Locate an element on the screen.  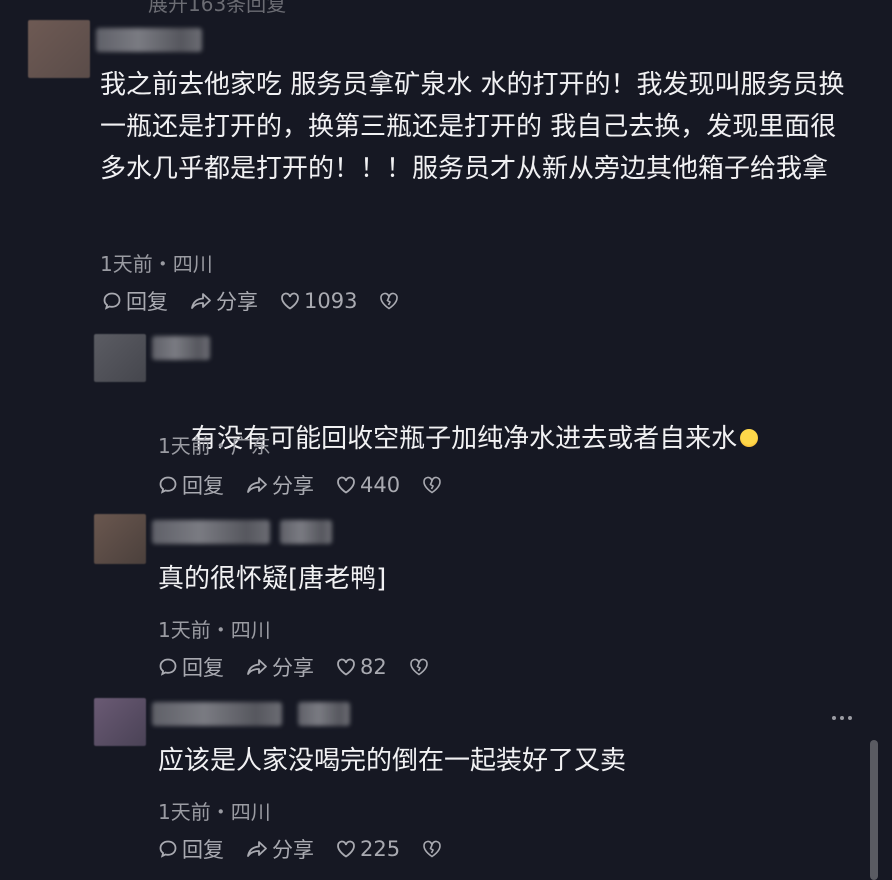
like-button: 440 is located at coordinates (368, 485).